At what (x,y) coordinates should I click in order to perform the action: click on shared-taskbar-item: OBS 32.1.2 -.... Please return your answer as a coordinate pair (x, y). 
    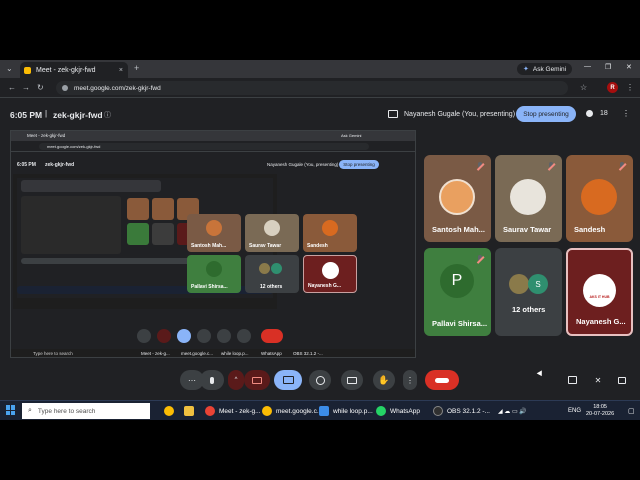
    Looking at the image, I should click on (308, 353).